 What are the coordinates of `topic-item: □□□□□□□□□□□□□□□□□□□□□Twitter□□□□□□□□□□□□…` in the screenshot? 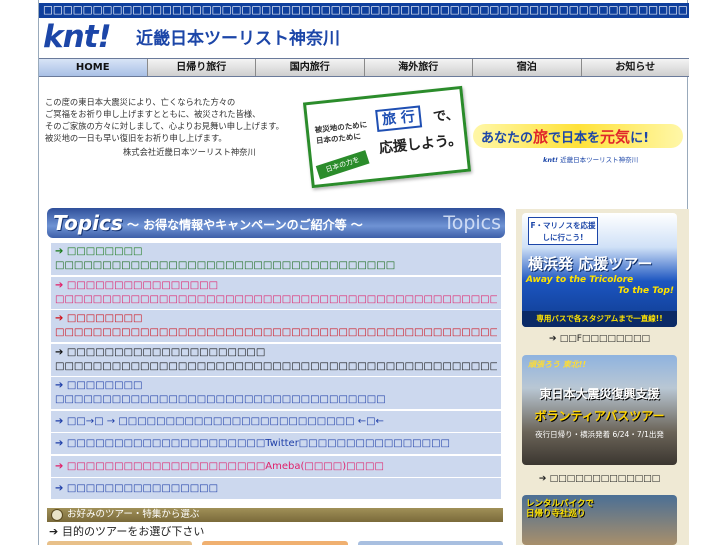 It's located at (276, 443).